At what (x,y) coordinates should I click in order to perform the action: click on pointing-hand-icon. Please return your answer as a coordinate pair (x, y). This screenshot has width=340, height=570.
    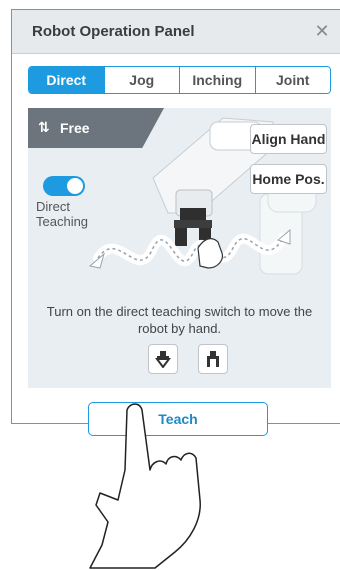
    Looking at the image, I should click on (145, 486).